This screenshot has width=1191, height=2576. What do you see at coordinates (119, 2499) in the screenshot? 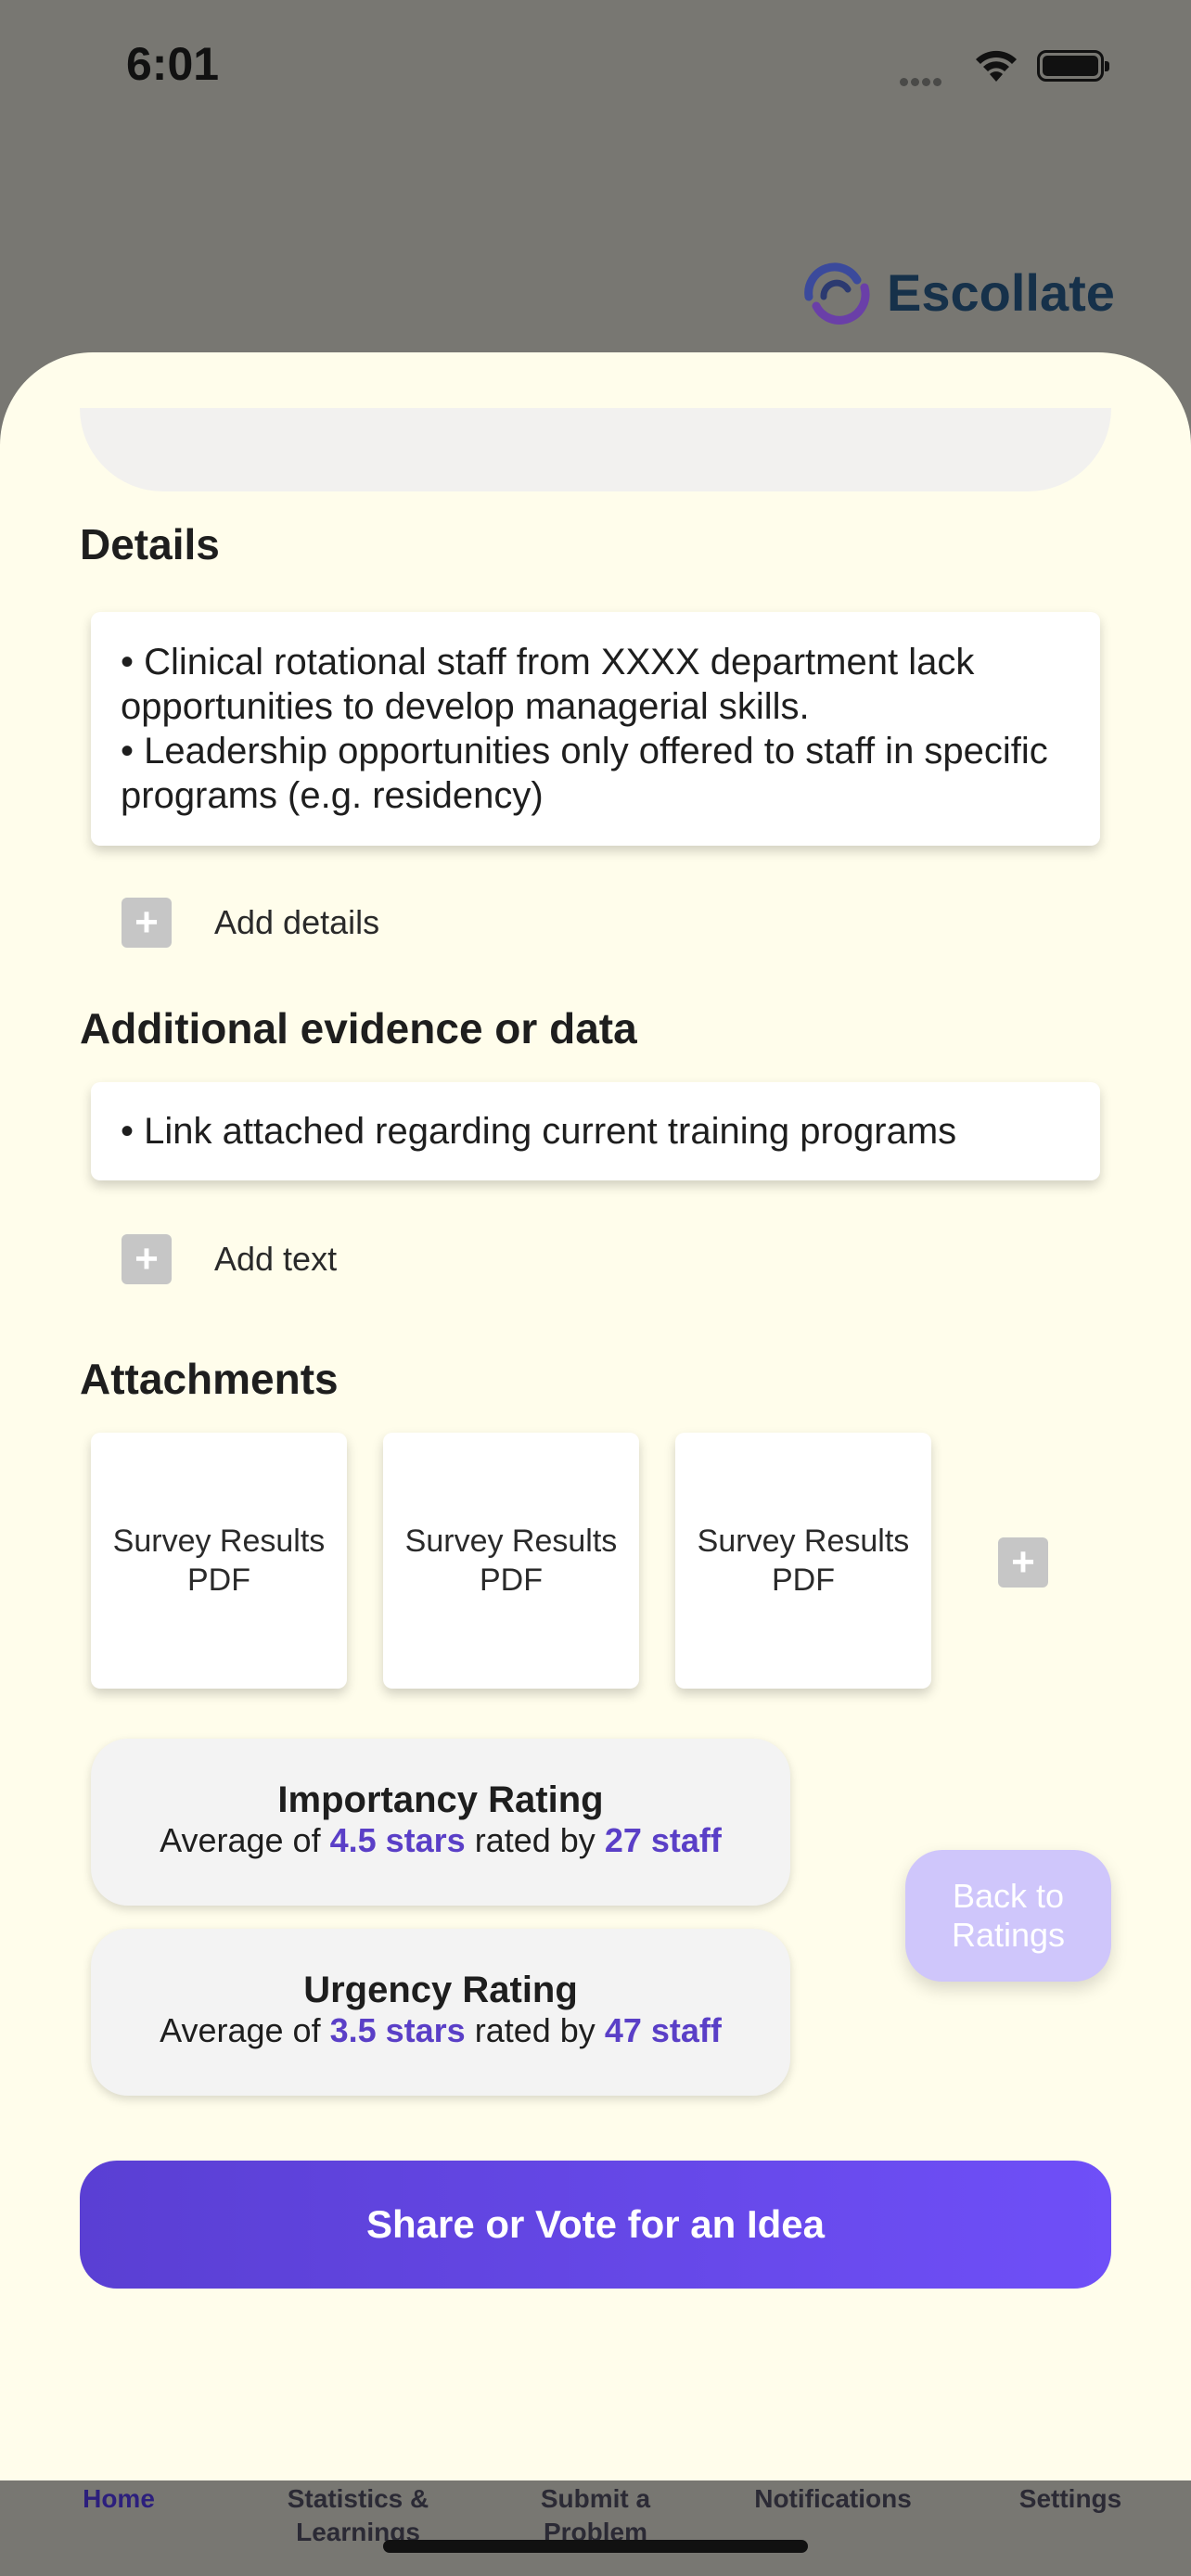
I see `tab-home: Home` at bounding box center [119, 2499].